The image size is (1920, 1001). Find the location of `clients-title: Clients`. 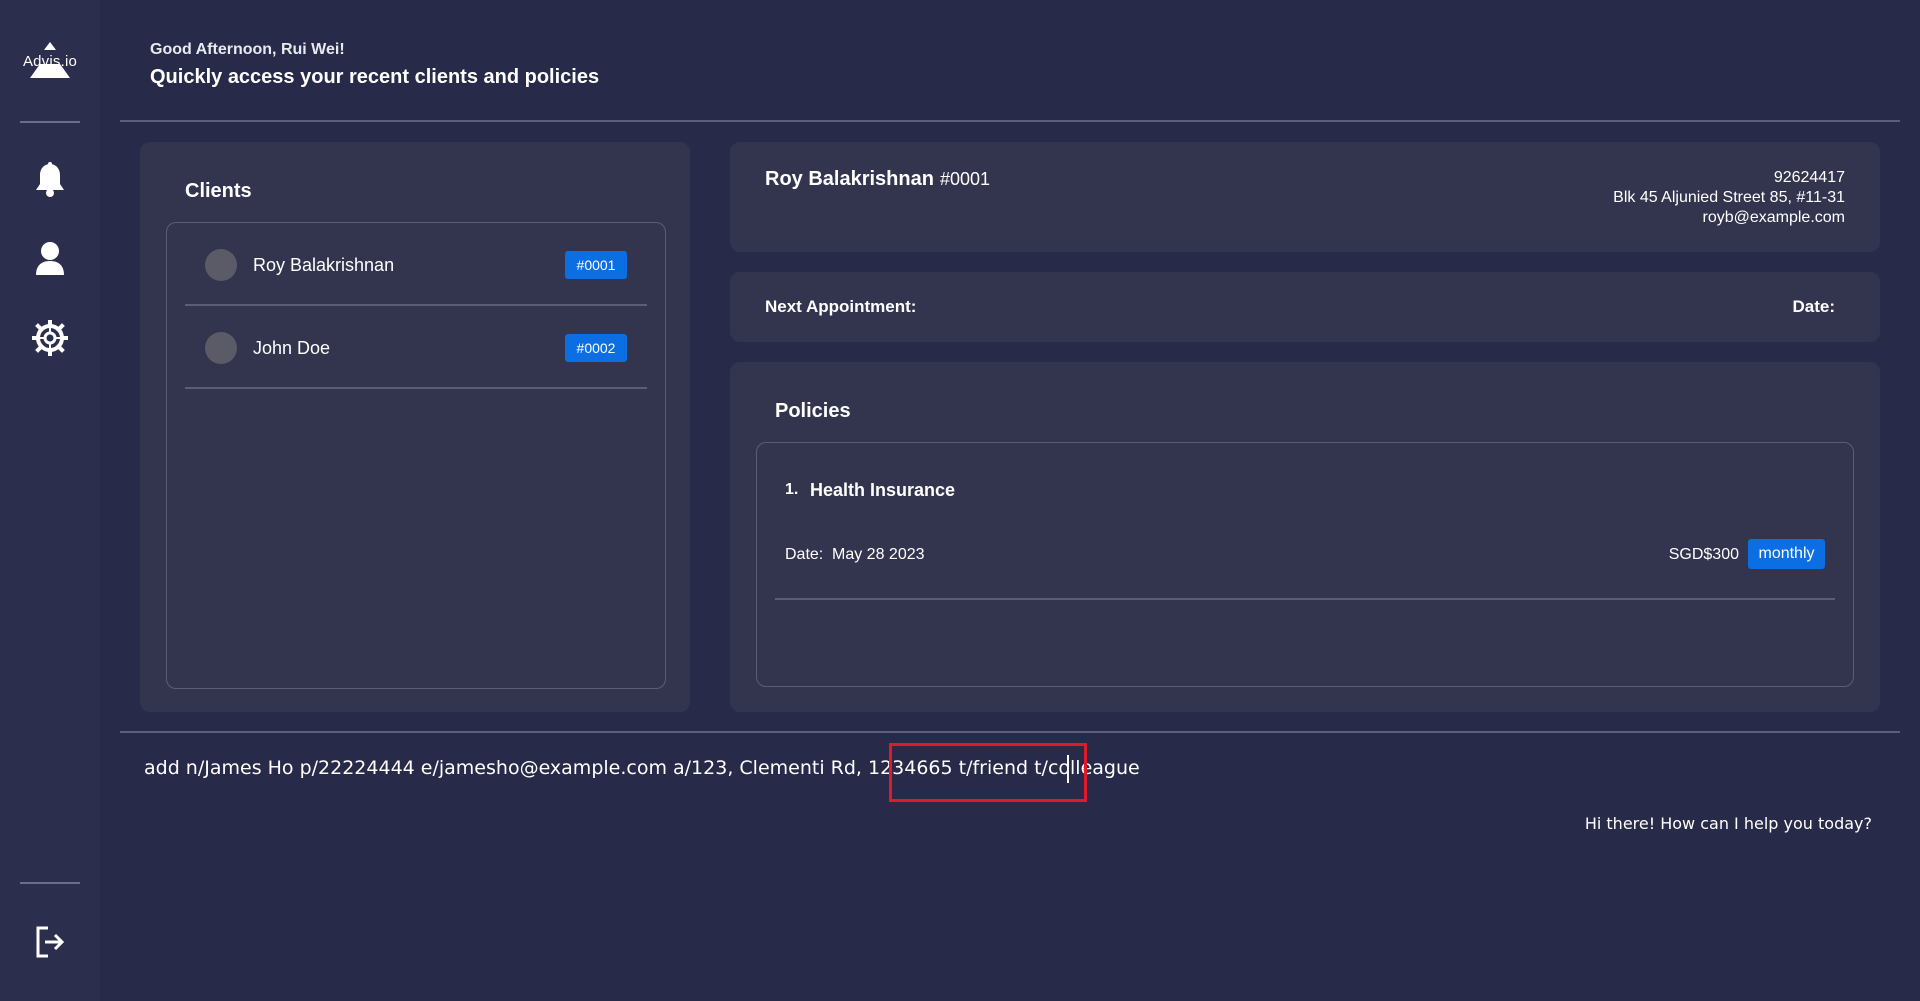

clients-title: Clients is located at coordinates (218, 191).